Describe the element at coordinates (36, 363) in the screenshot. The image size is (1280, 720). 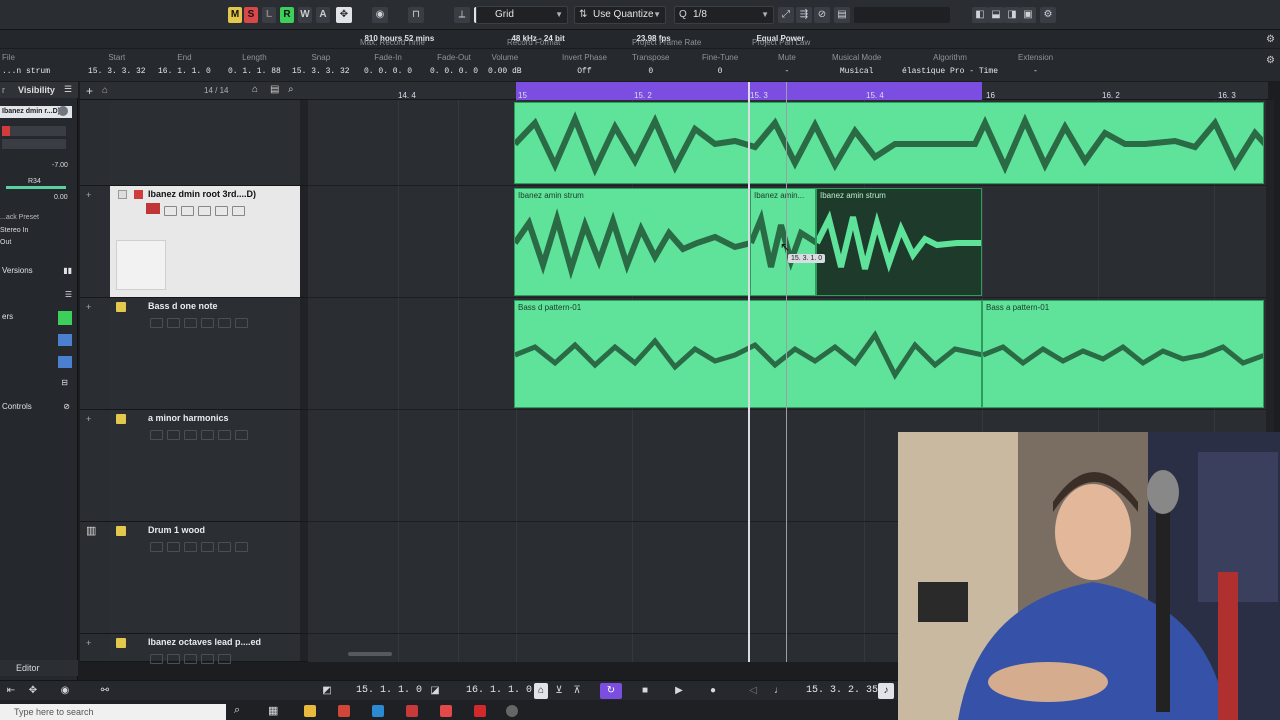
I see `section-sends` at that location.